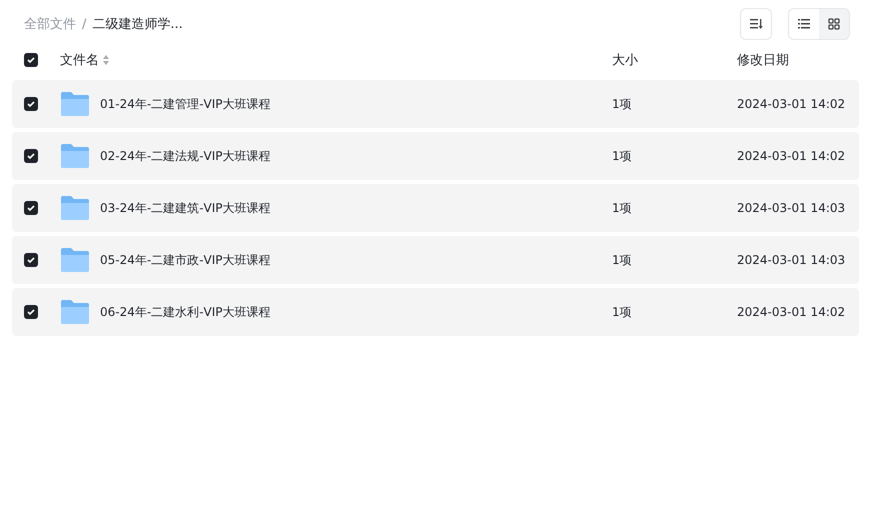 This screenshot has width=874, height=514. Describe the element at coordinates (356, 260) in the screenshot. I see `file-name: 05-24年-二建市政-VIP大班课程` at that location.